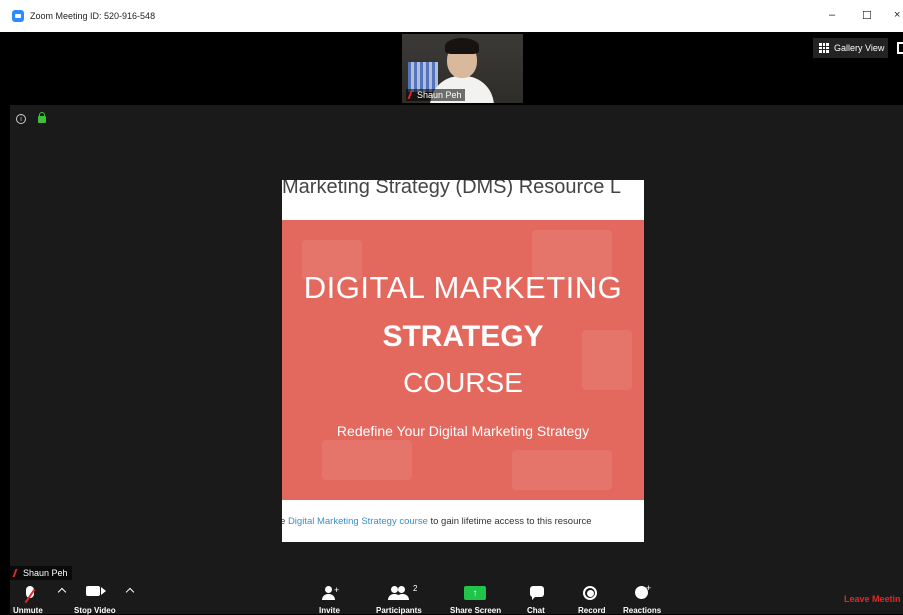 The width and height of the screenshot is (903, 615). I want to click on banner-title-line1: DIGITAL MARKETING, so click(463, 287).